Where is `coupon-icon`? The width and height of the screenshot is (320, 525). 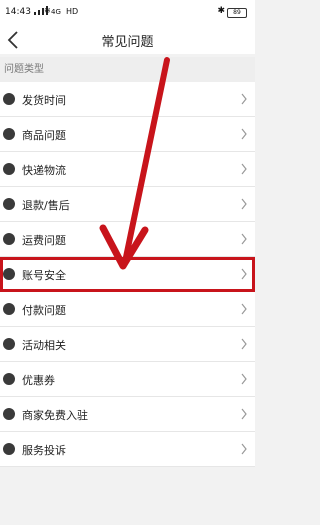 coupon-icon is located at coordinates (9, 379).